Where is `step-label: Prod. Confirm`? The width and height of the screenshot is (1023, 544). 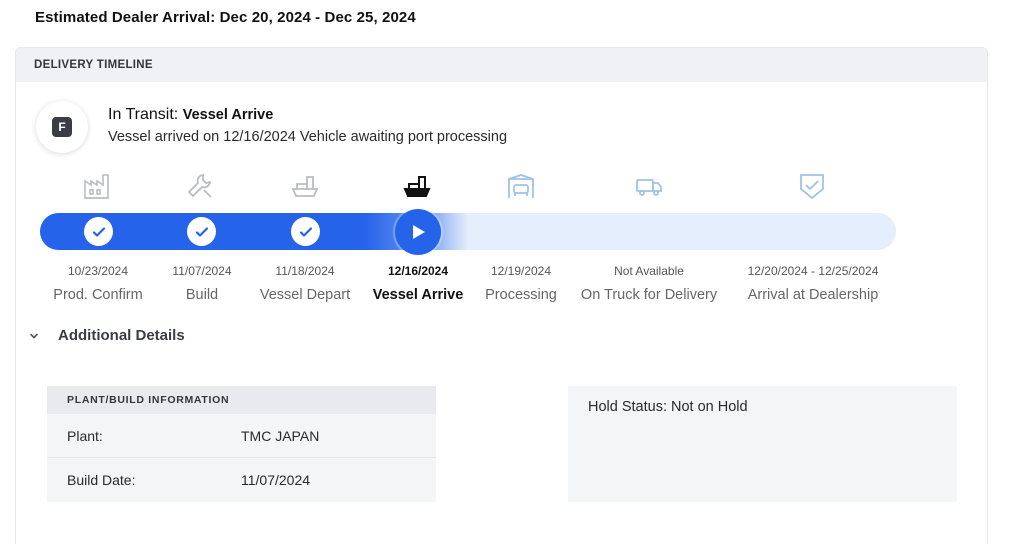
step-label: Prod. Confirm is located at coordinates (98, 295).